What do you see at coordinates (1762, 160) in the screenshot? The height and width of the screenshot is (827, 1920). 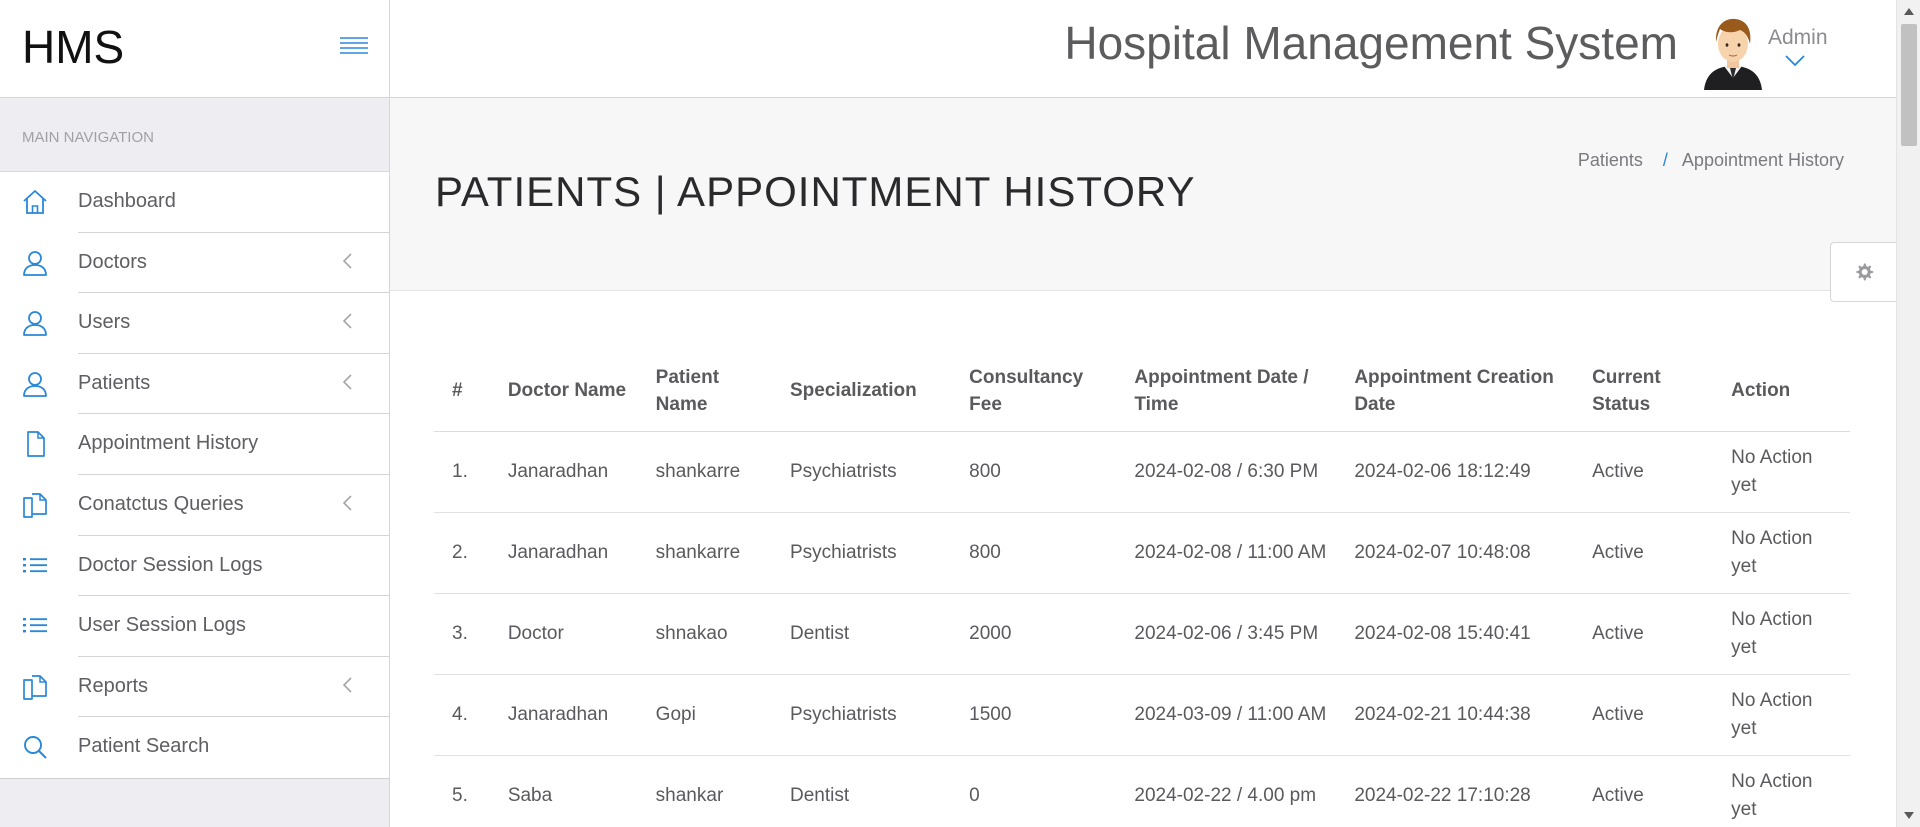 I see `breadcrumb-current: Appointment History` at bounding box center [1762, 160].